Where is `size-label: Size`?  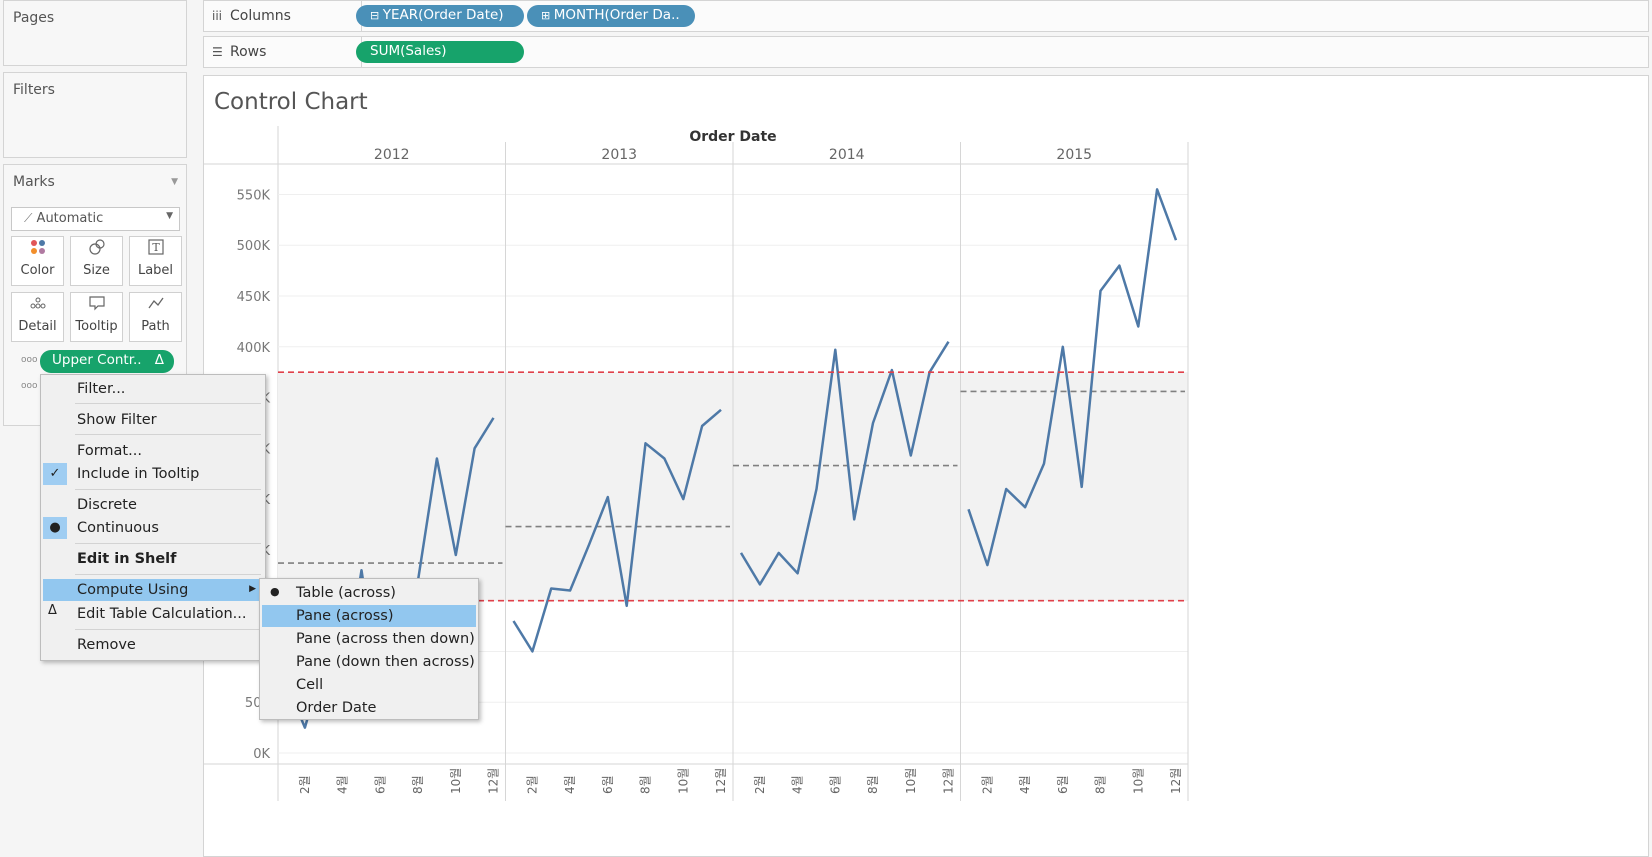
size-label: Size is located at coordinates (96, 270).